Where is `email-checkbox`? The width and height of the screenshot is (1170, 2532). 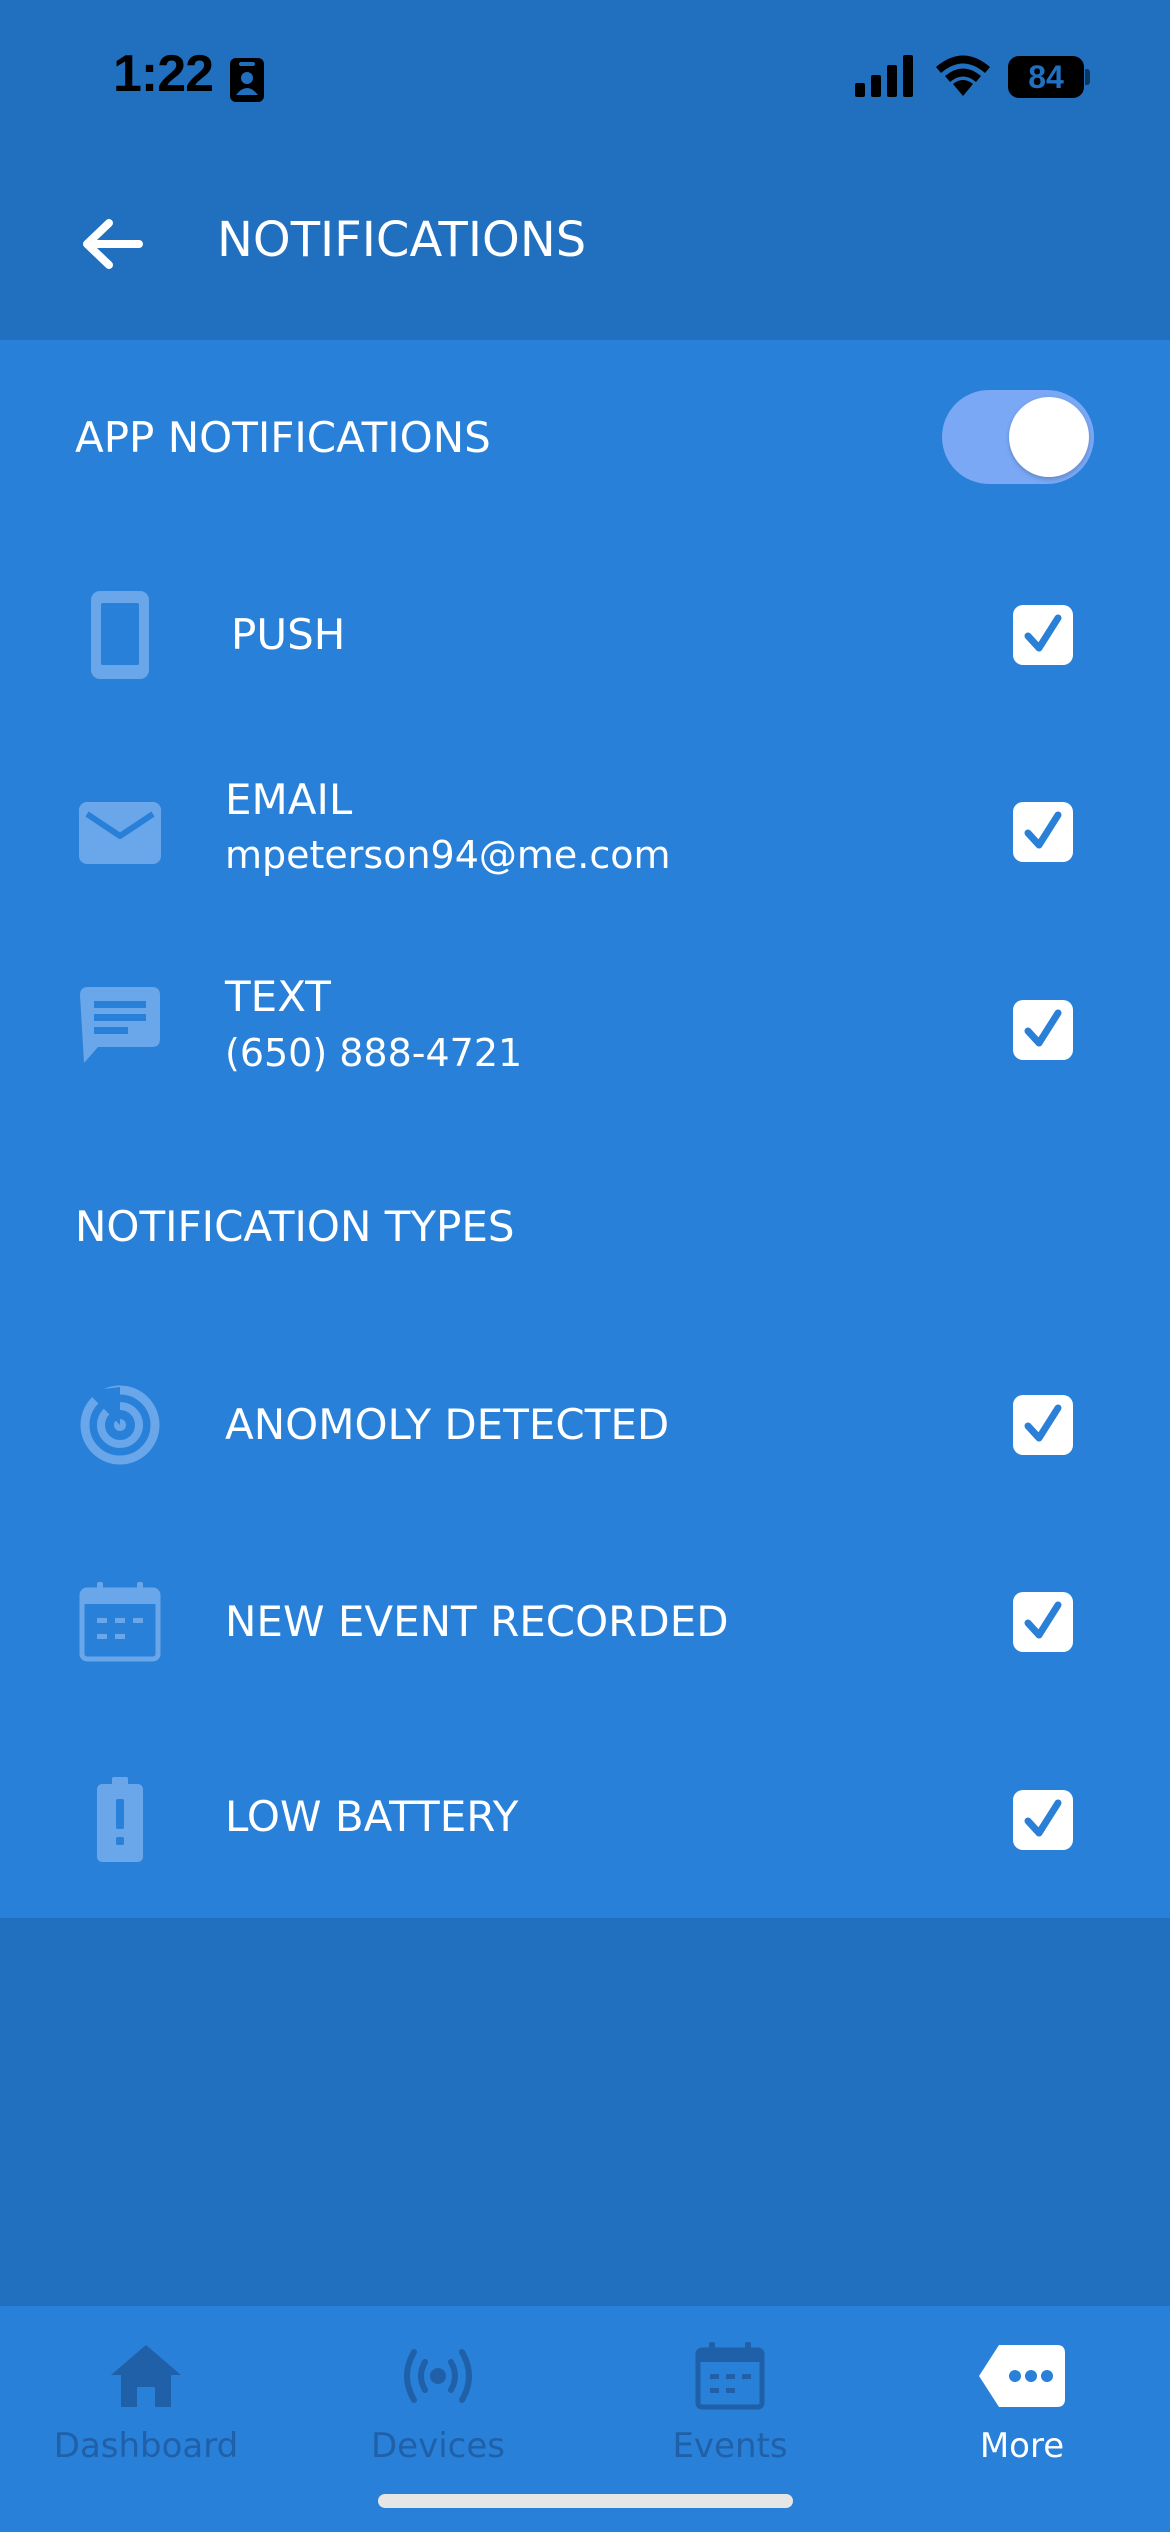
email-checkbox is located at coordinates (1043, 832).